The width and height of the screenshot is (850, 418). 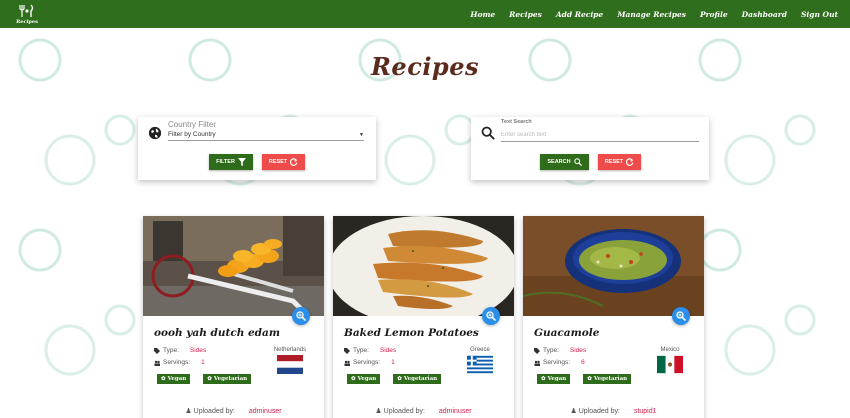 I want to click on brand-logo: Recipes, so click(x=27, y=14).